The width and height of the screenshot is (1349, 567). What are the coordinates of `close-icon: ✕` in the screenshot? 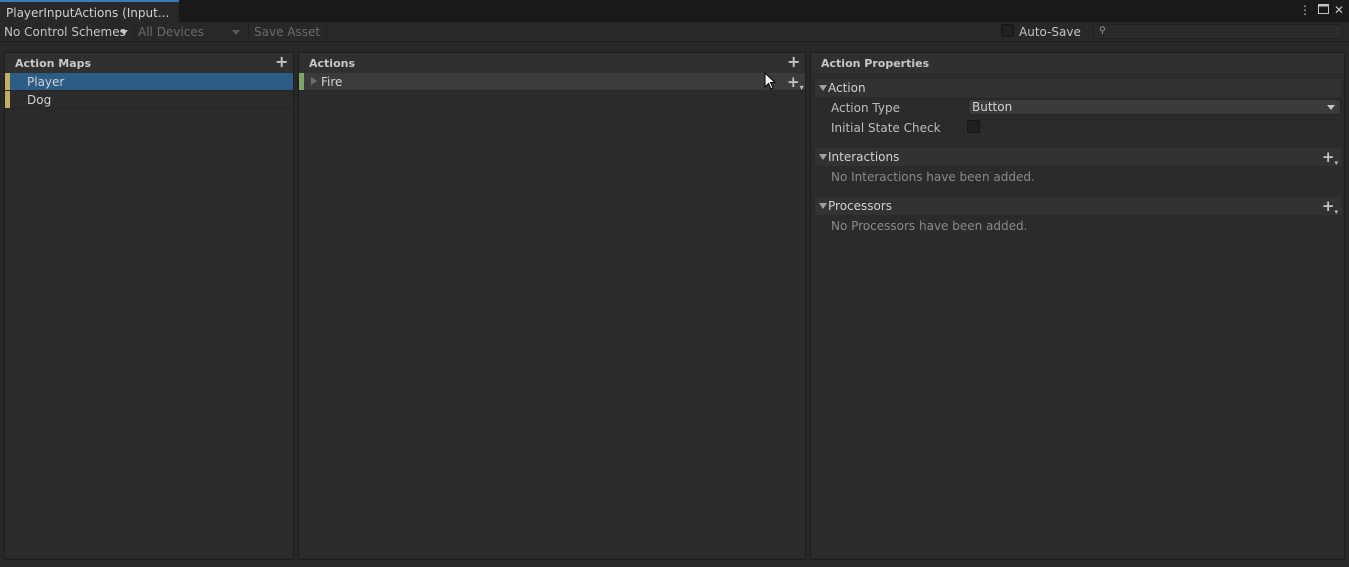 It's located at (1339, 10).